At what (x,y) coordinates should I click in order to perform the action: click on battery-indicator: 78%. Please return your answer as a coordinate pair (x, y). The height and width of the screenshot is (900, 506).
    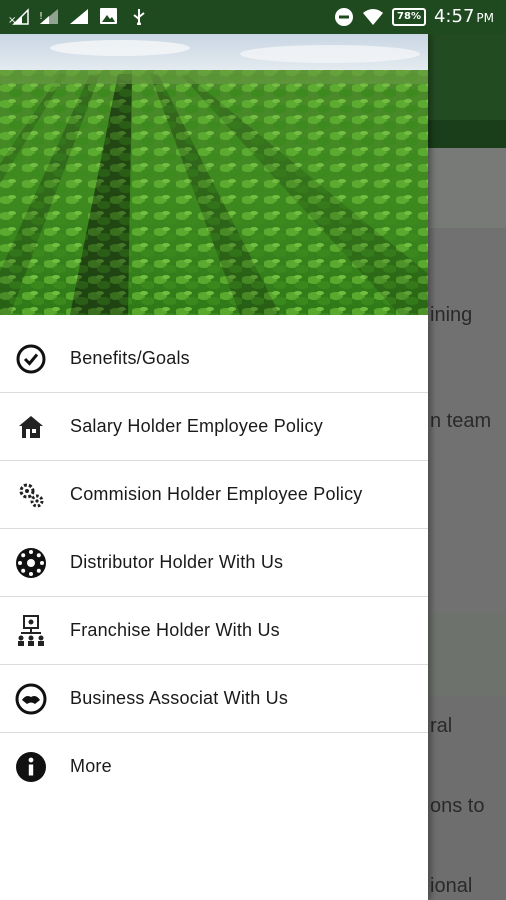
    Looking at the image, I should click on (409, 16).